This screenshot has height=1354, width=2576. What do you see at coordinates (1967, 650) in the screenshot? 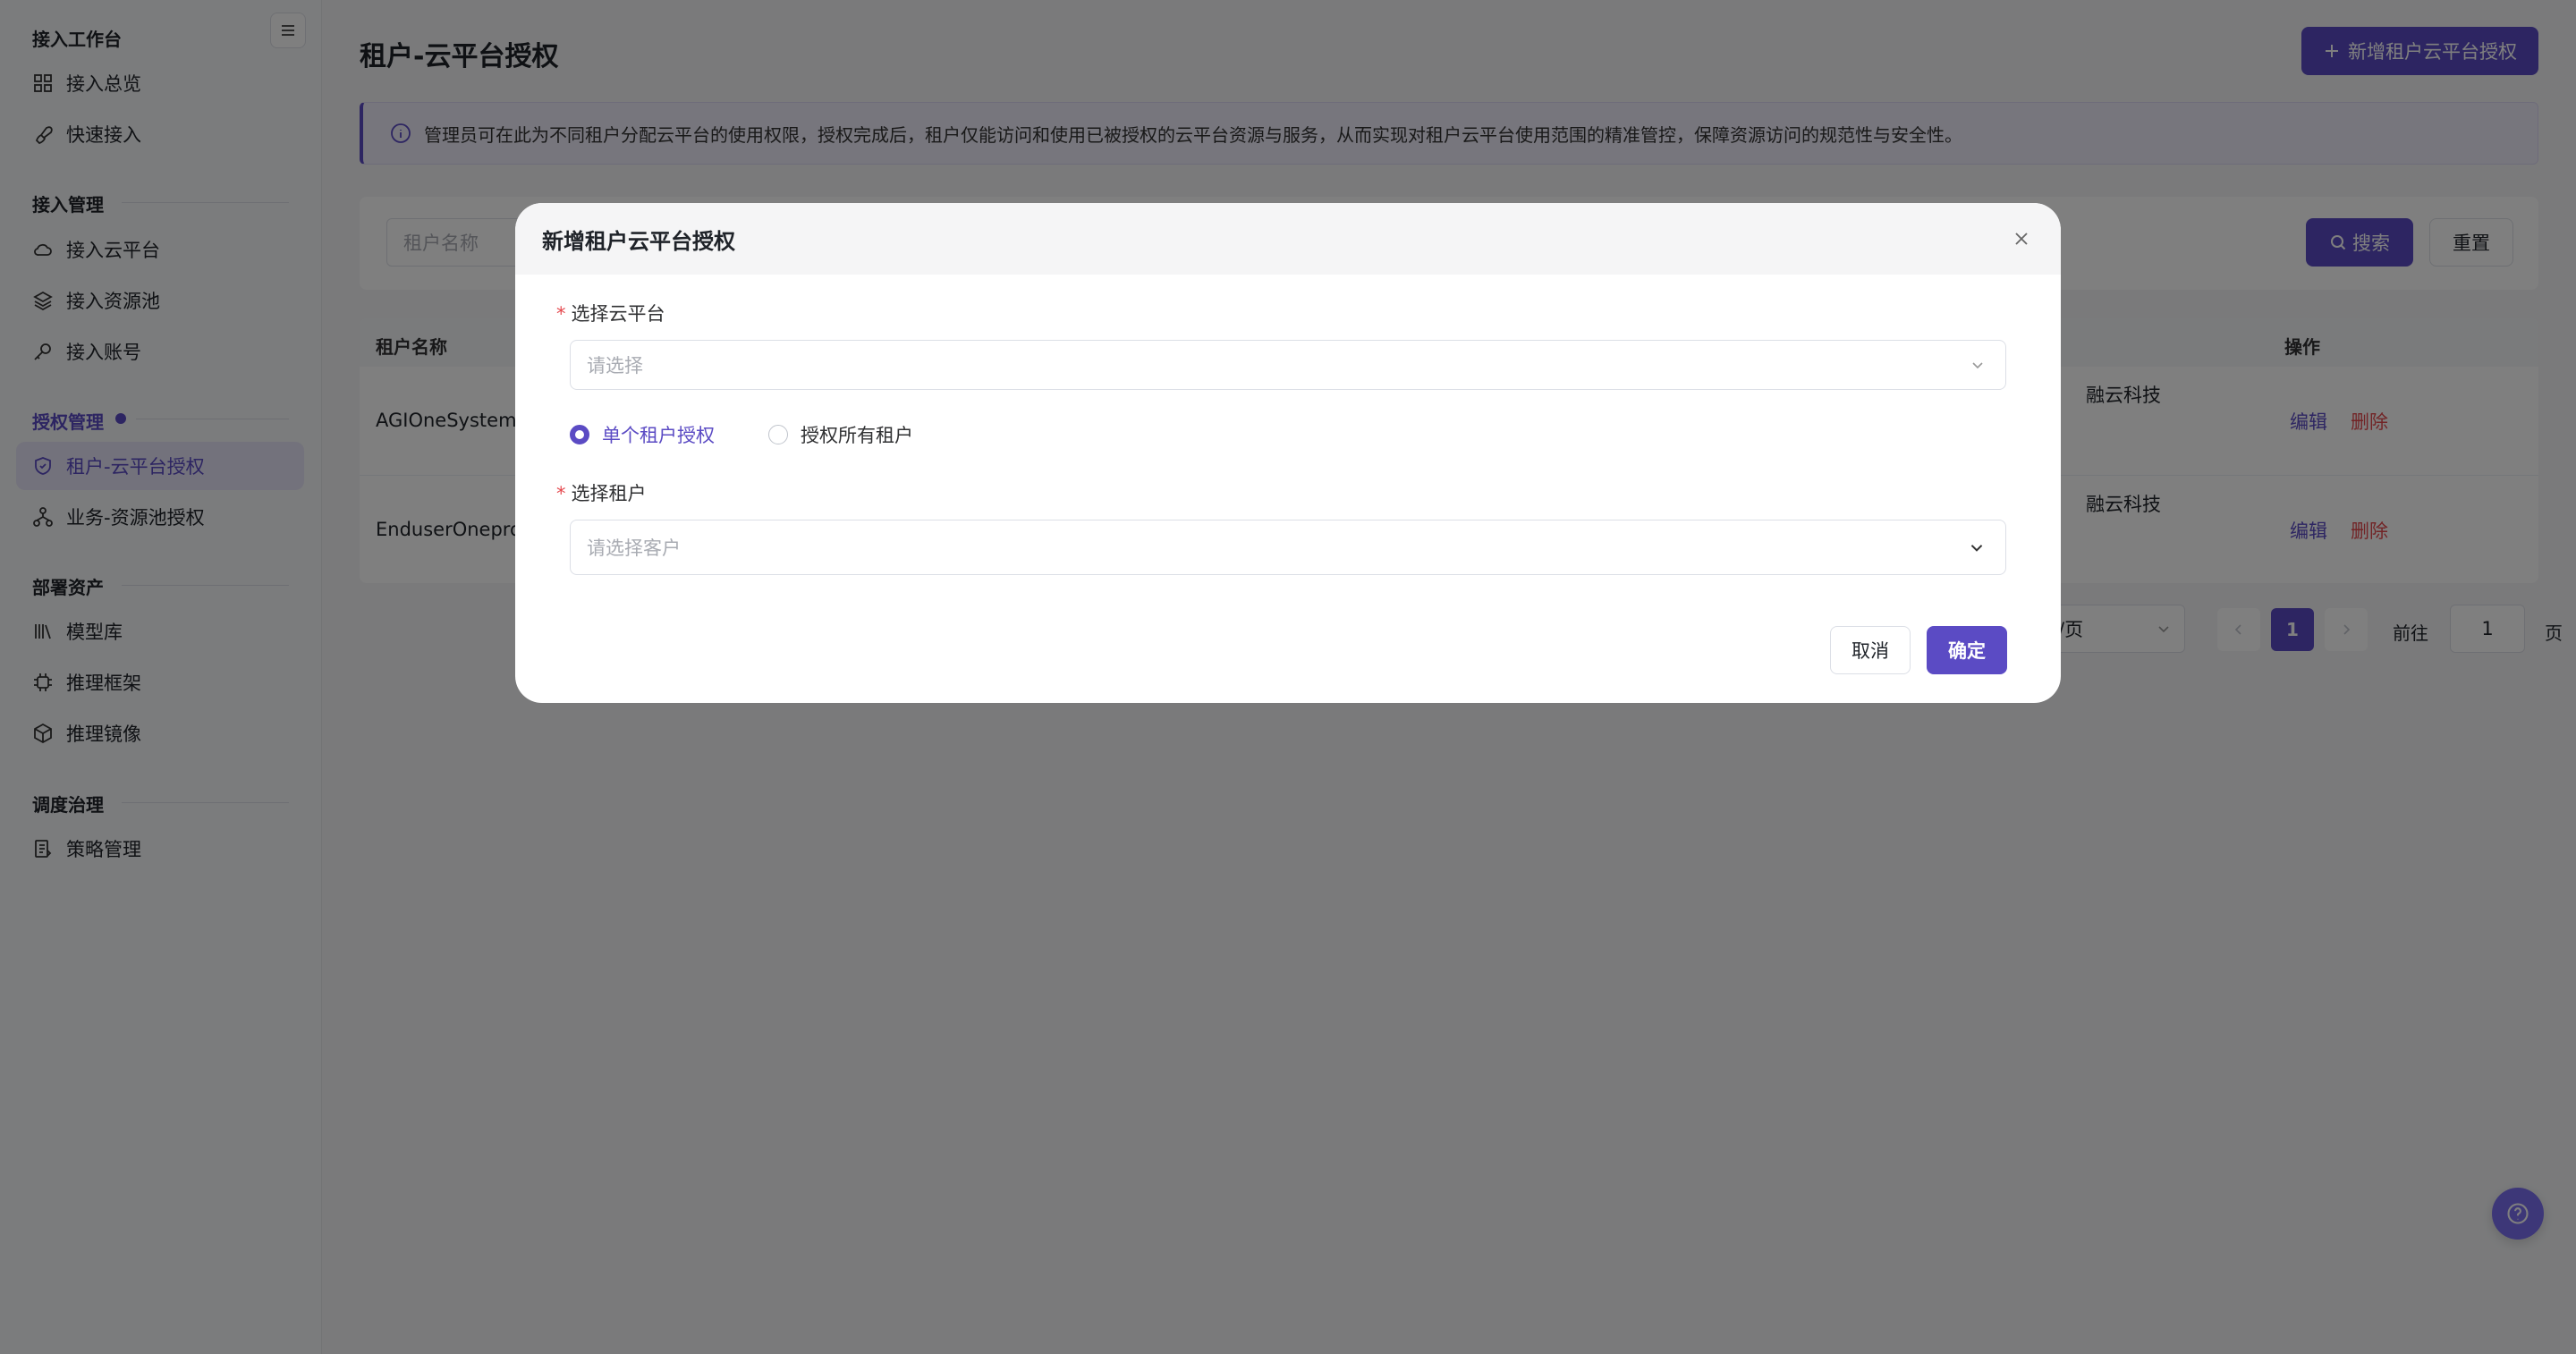
I see `confirm-button: 确定` at bounding box center [1967, 650].